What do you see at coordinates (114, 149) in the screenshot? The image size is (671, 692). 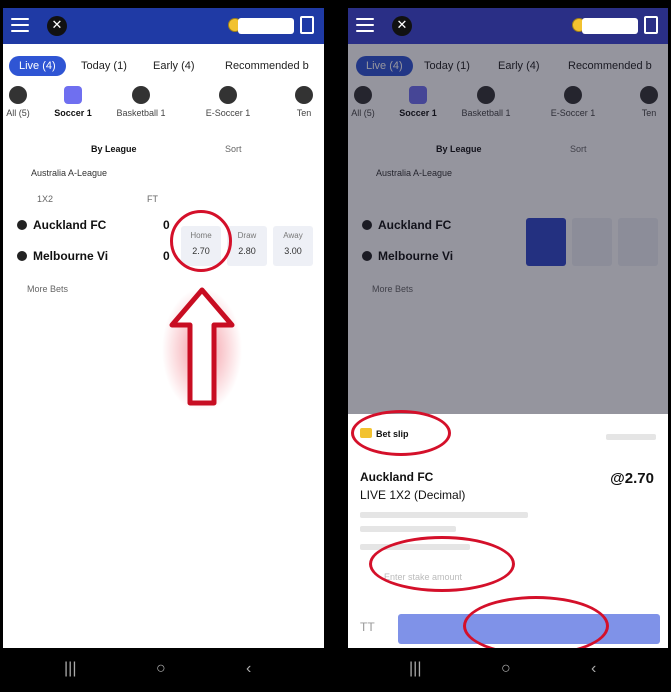 I see `filter-by-league: By League` at bounding box center [114, 149].